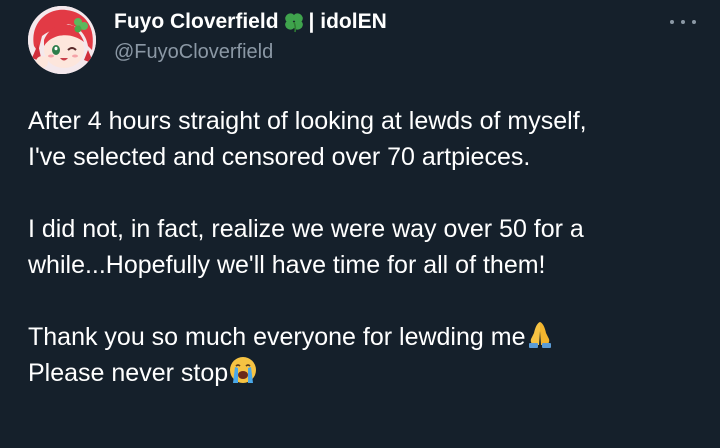  What do you see at coordinates (294, 22) in the screenshot?
I see `four-leaf-clover-icon` at bounding box center [294, 22].